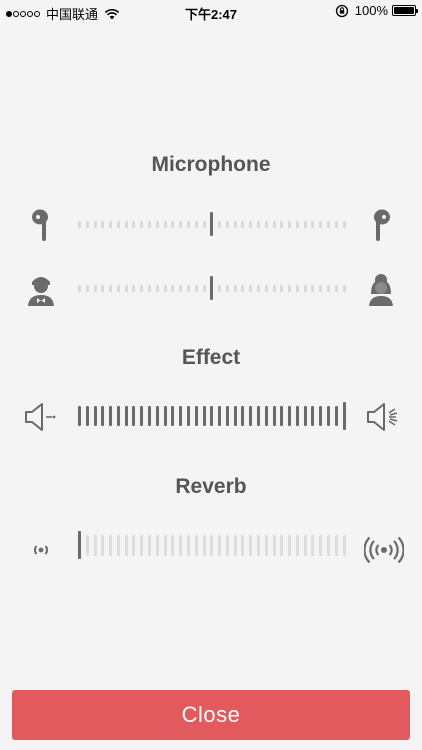 This screenshot has height=750, width=422. What do you see at coordinates (41, 291) in the screenshot?
I see `male-avatar-icon` at bounding box center [41, 291].